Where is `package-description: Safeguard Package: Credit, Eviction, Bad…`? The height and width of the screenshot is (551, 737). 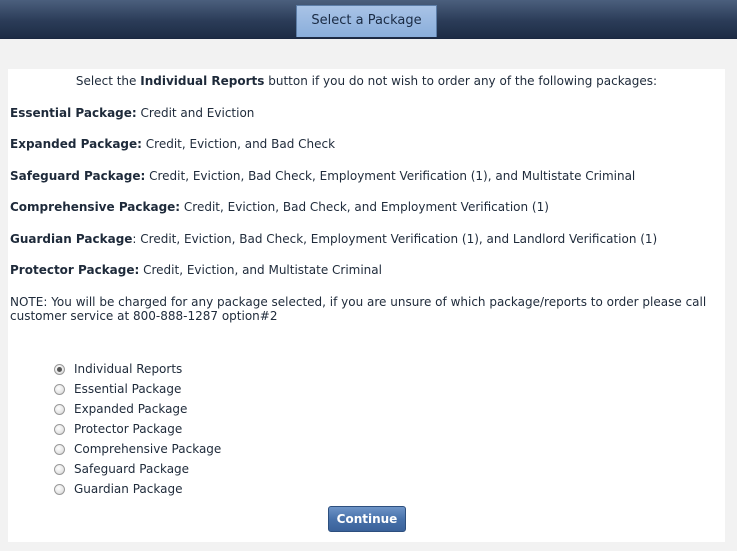
package-description: Safeguard Package: Credit, Eviction, Bad… is located at coordinates (322, 176).